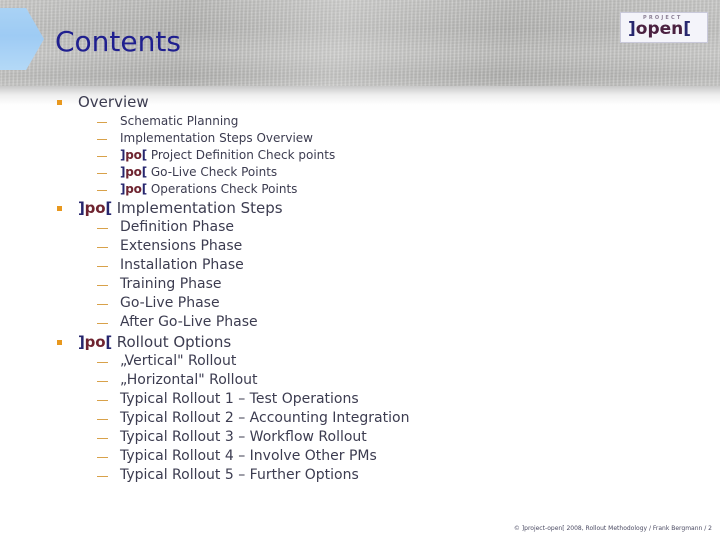 The image size is (720, 540). What do you see at coordinates (174, 342) in the screenshot?
I see `outline-heading-label: Rollout Options` at bounding box center [174, 342].